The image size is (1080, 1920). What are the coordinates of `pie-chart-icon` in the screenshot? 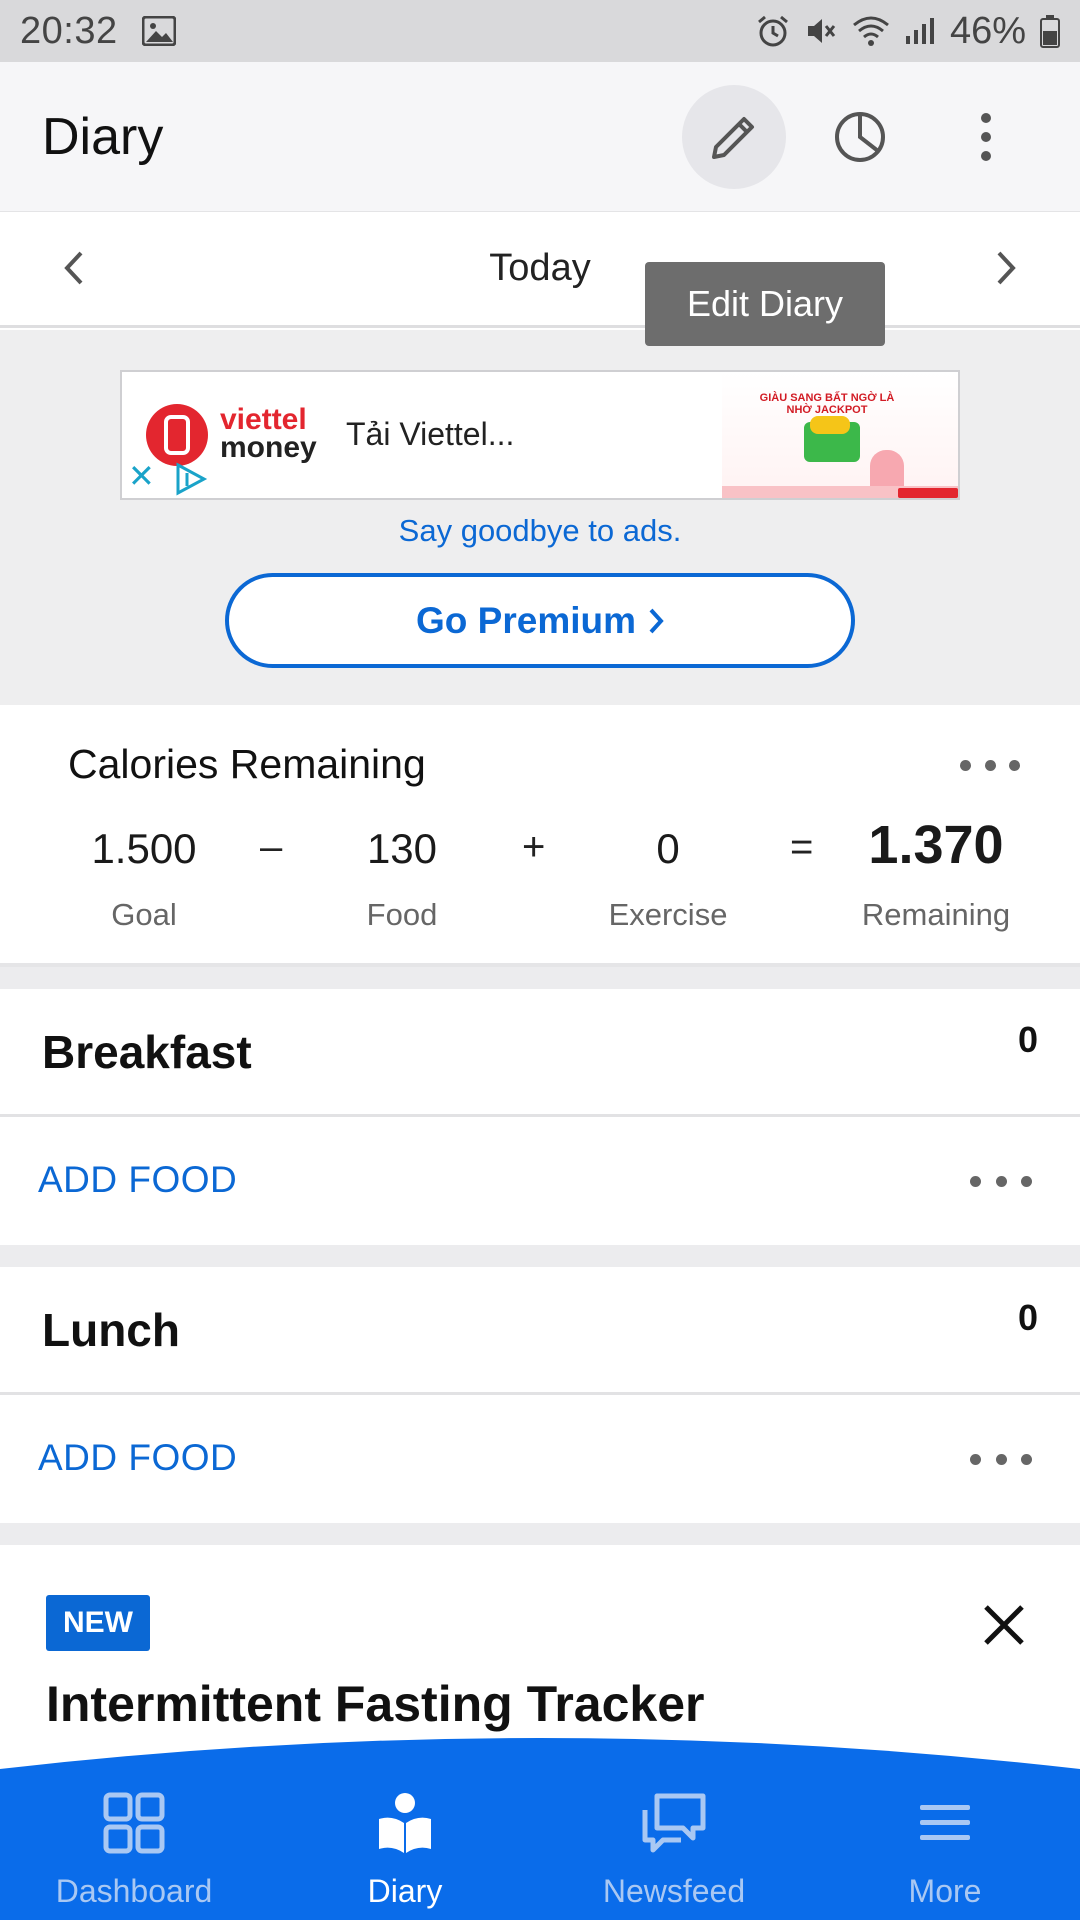 It's located at (860, 136).